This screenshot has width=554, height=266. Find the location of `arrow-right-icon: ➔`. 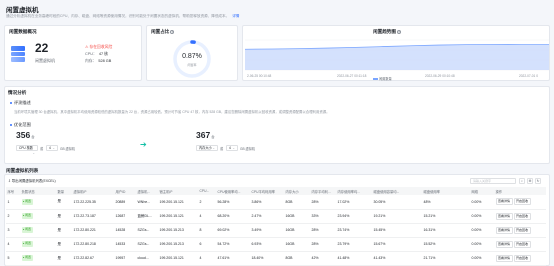

arrow-right-icon: ➔ is located at coordinates (143, 144).